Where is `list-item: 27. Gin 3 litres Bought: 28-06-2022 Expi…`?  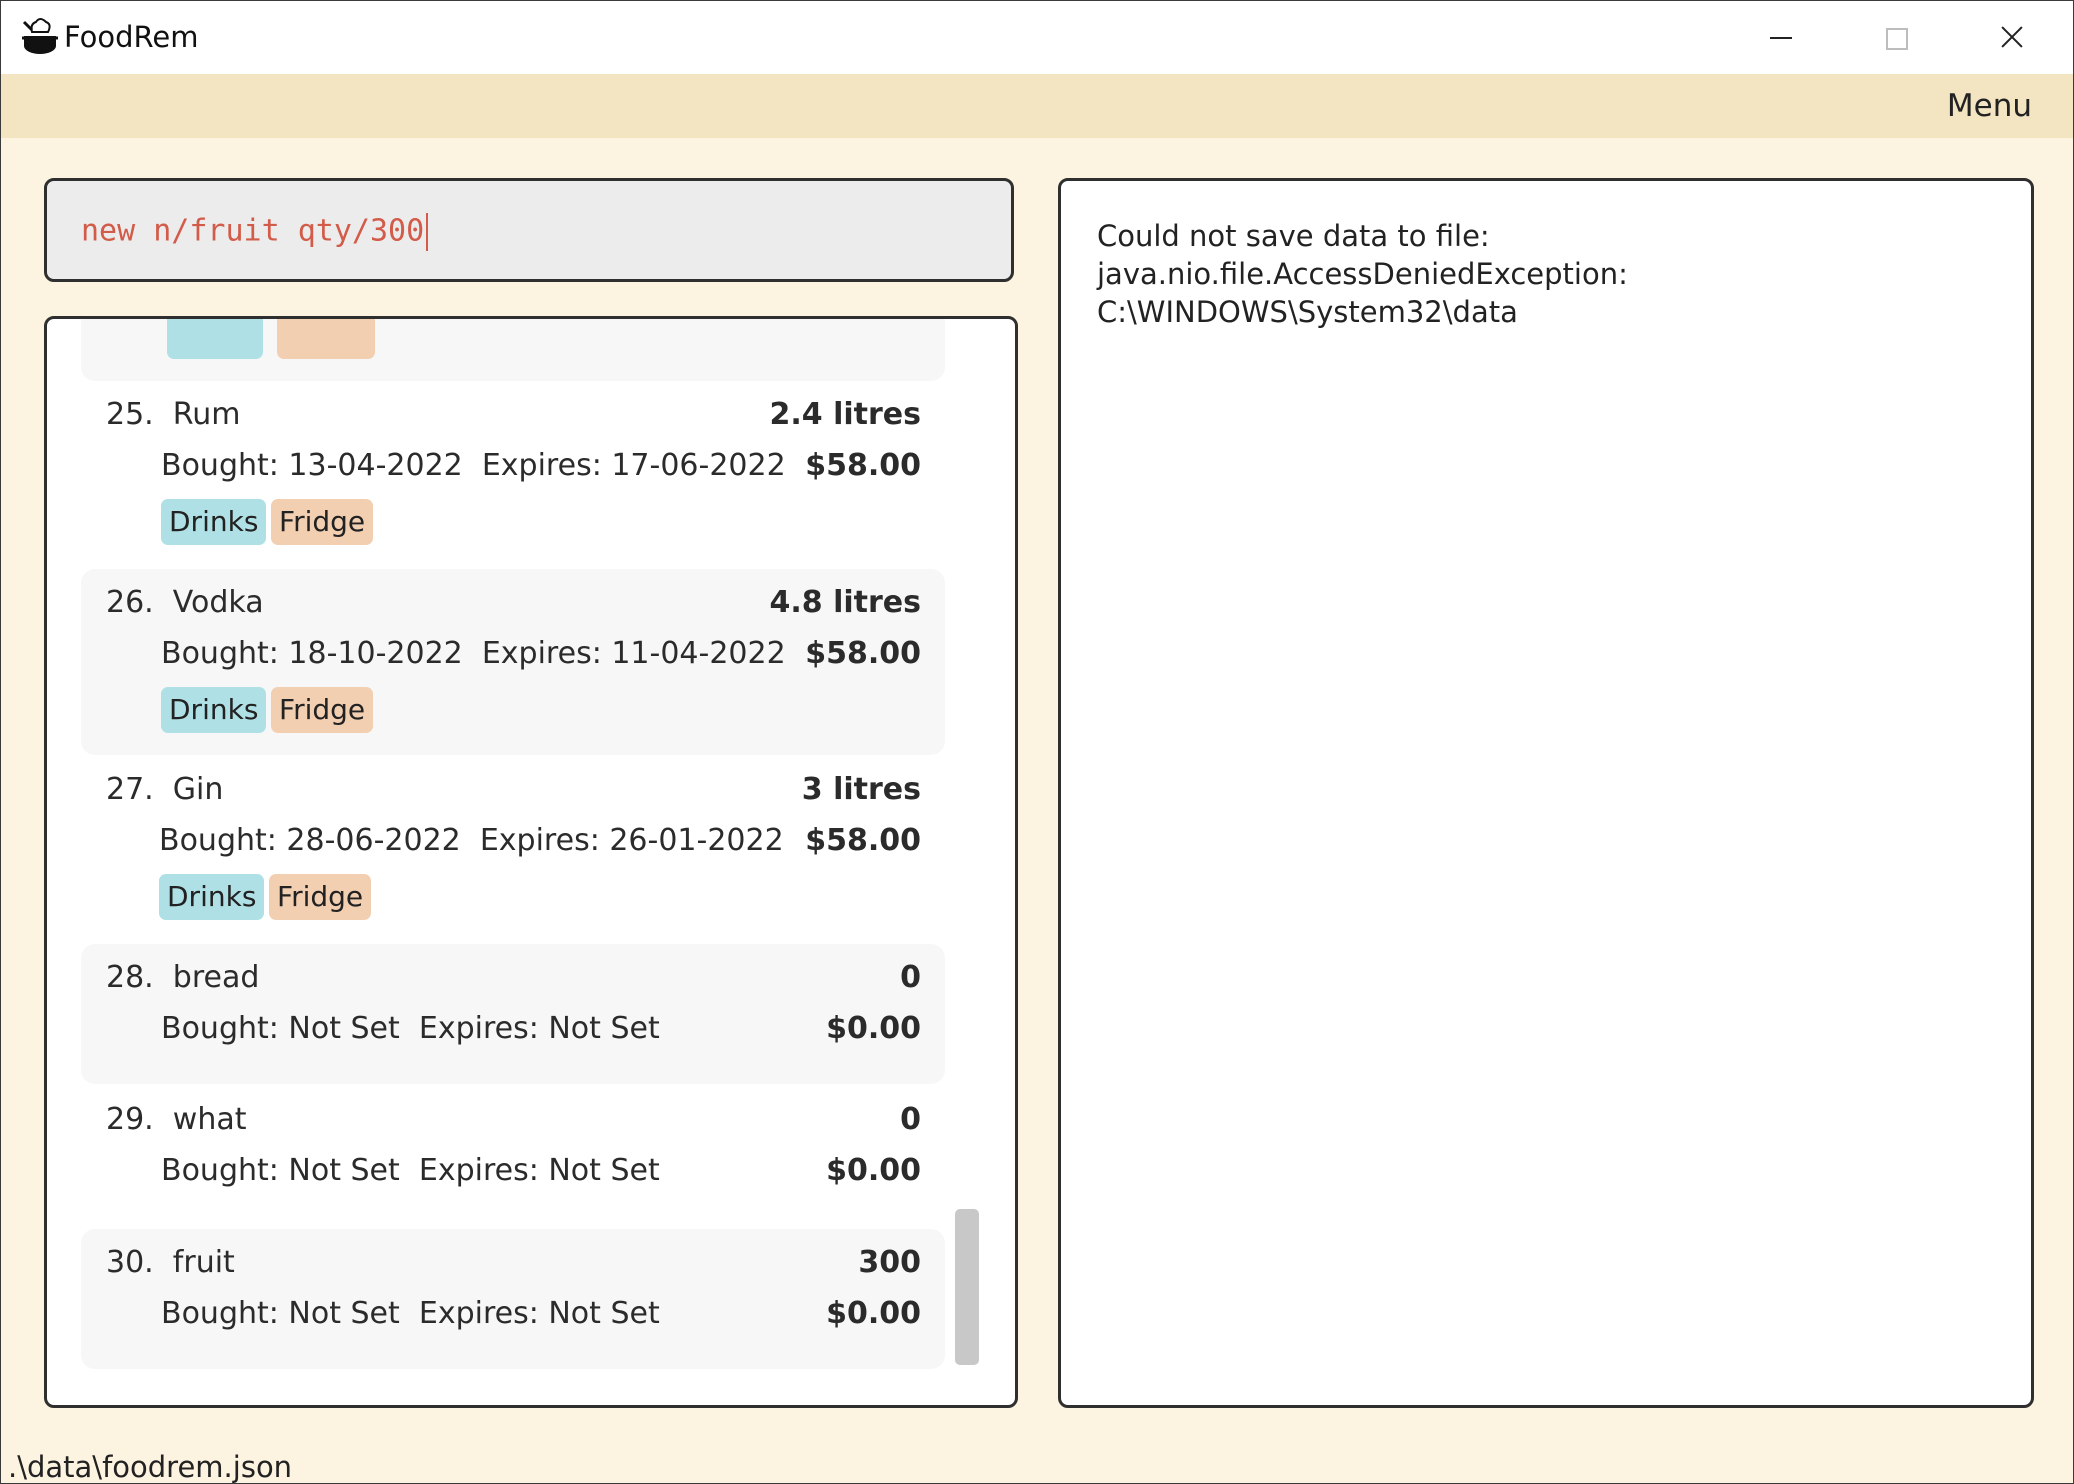 list-item: 27. Gin 3 litres Bought: 28-06-2022 Expi… is located at coordinates (513, 849).